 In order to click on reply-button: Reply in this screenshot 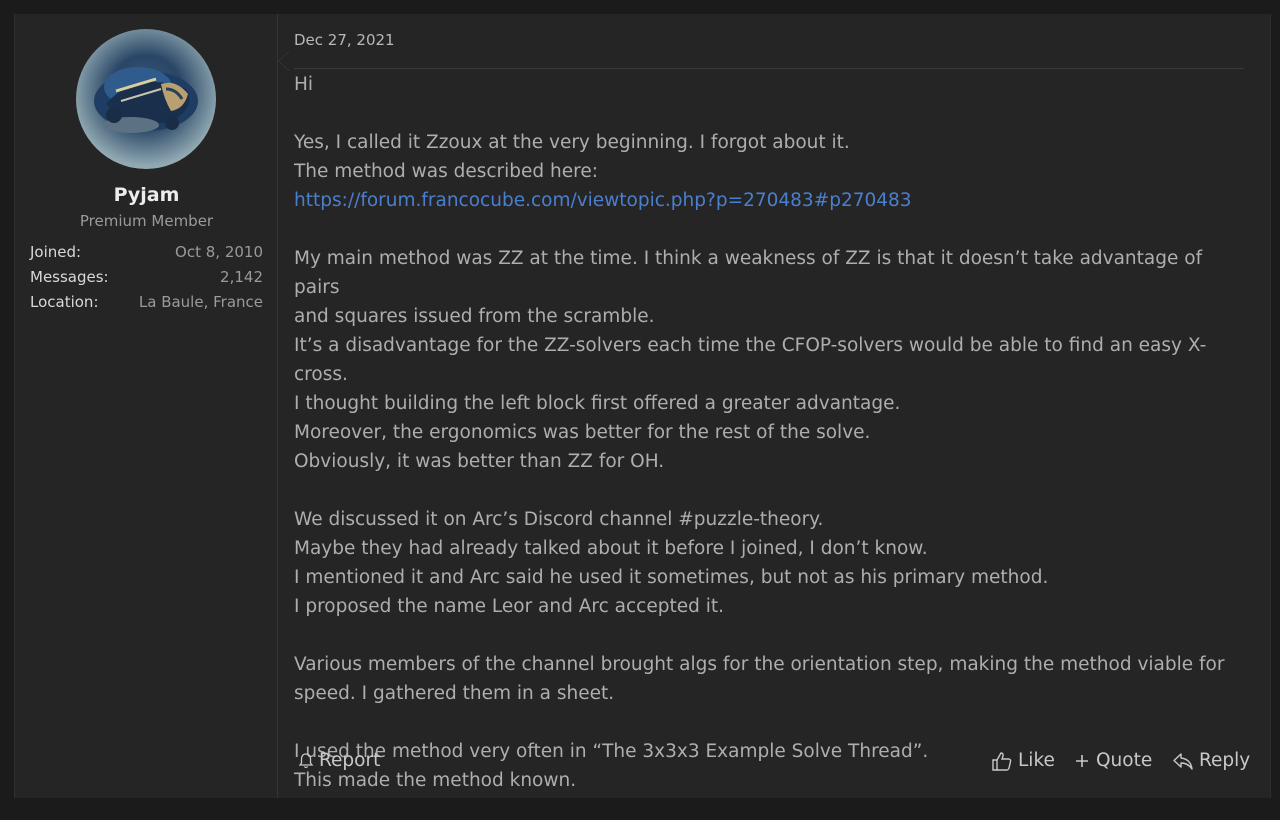, I will do `click(1211, 760)`.